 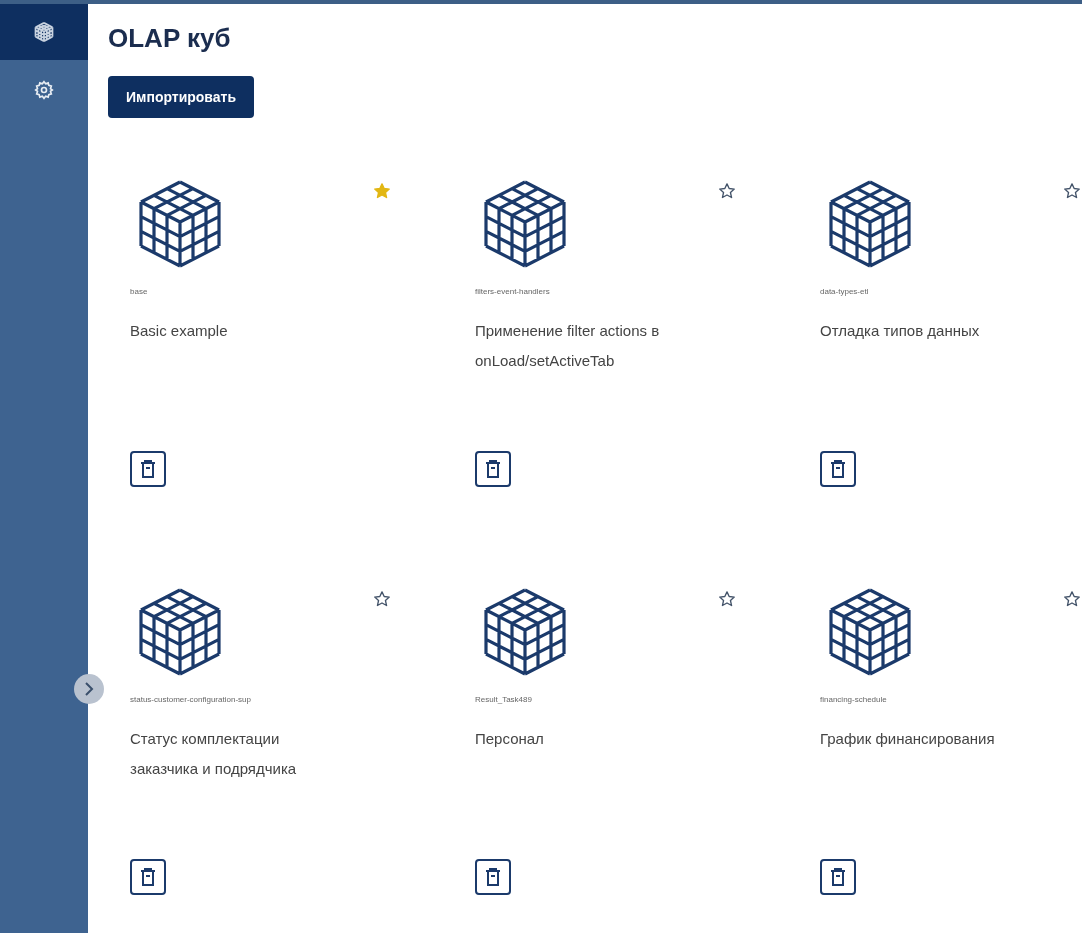 What do you see at coordinates (503, 700) in the screenshot?
I see `cube-code: Result_Task489` at bounding box center [503, 700].